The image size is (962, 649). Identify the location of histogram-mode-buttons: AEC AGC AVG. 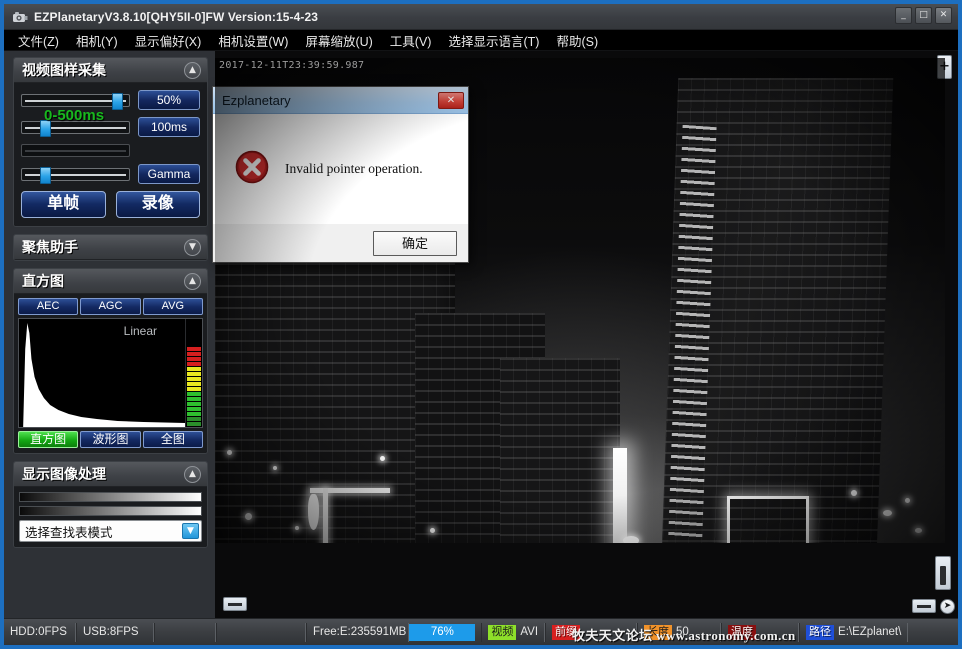
(110, 306).